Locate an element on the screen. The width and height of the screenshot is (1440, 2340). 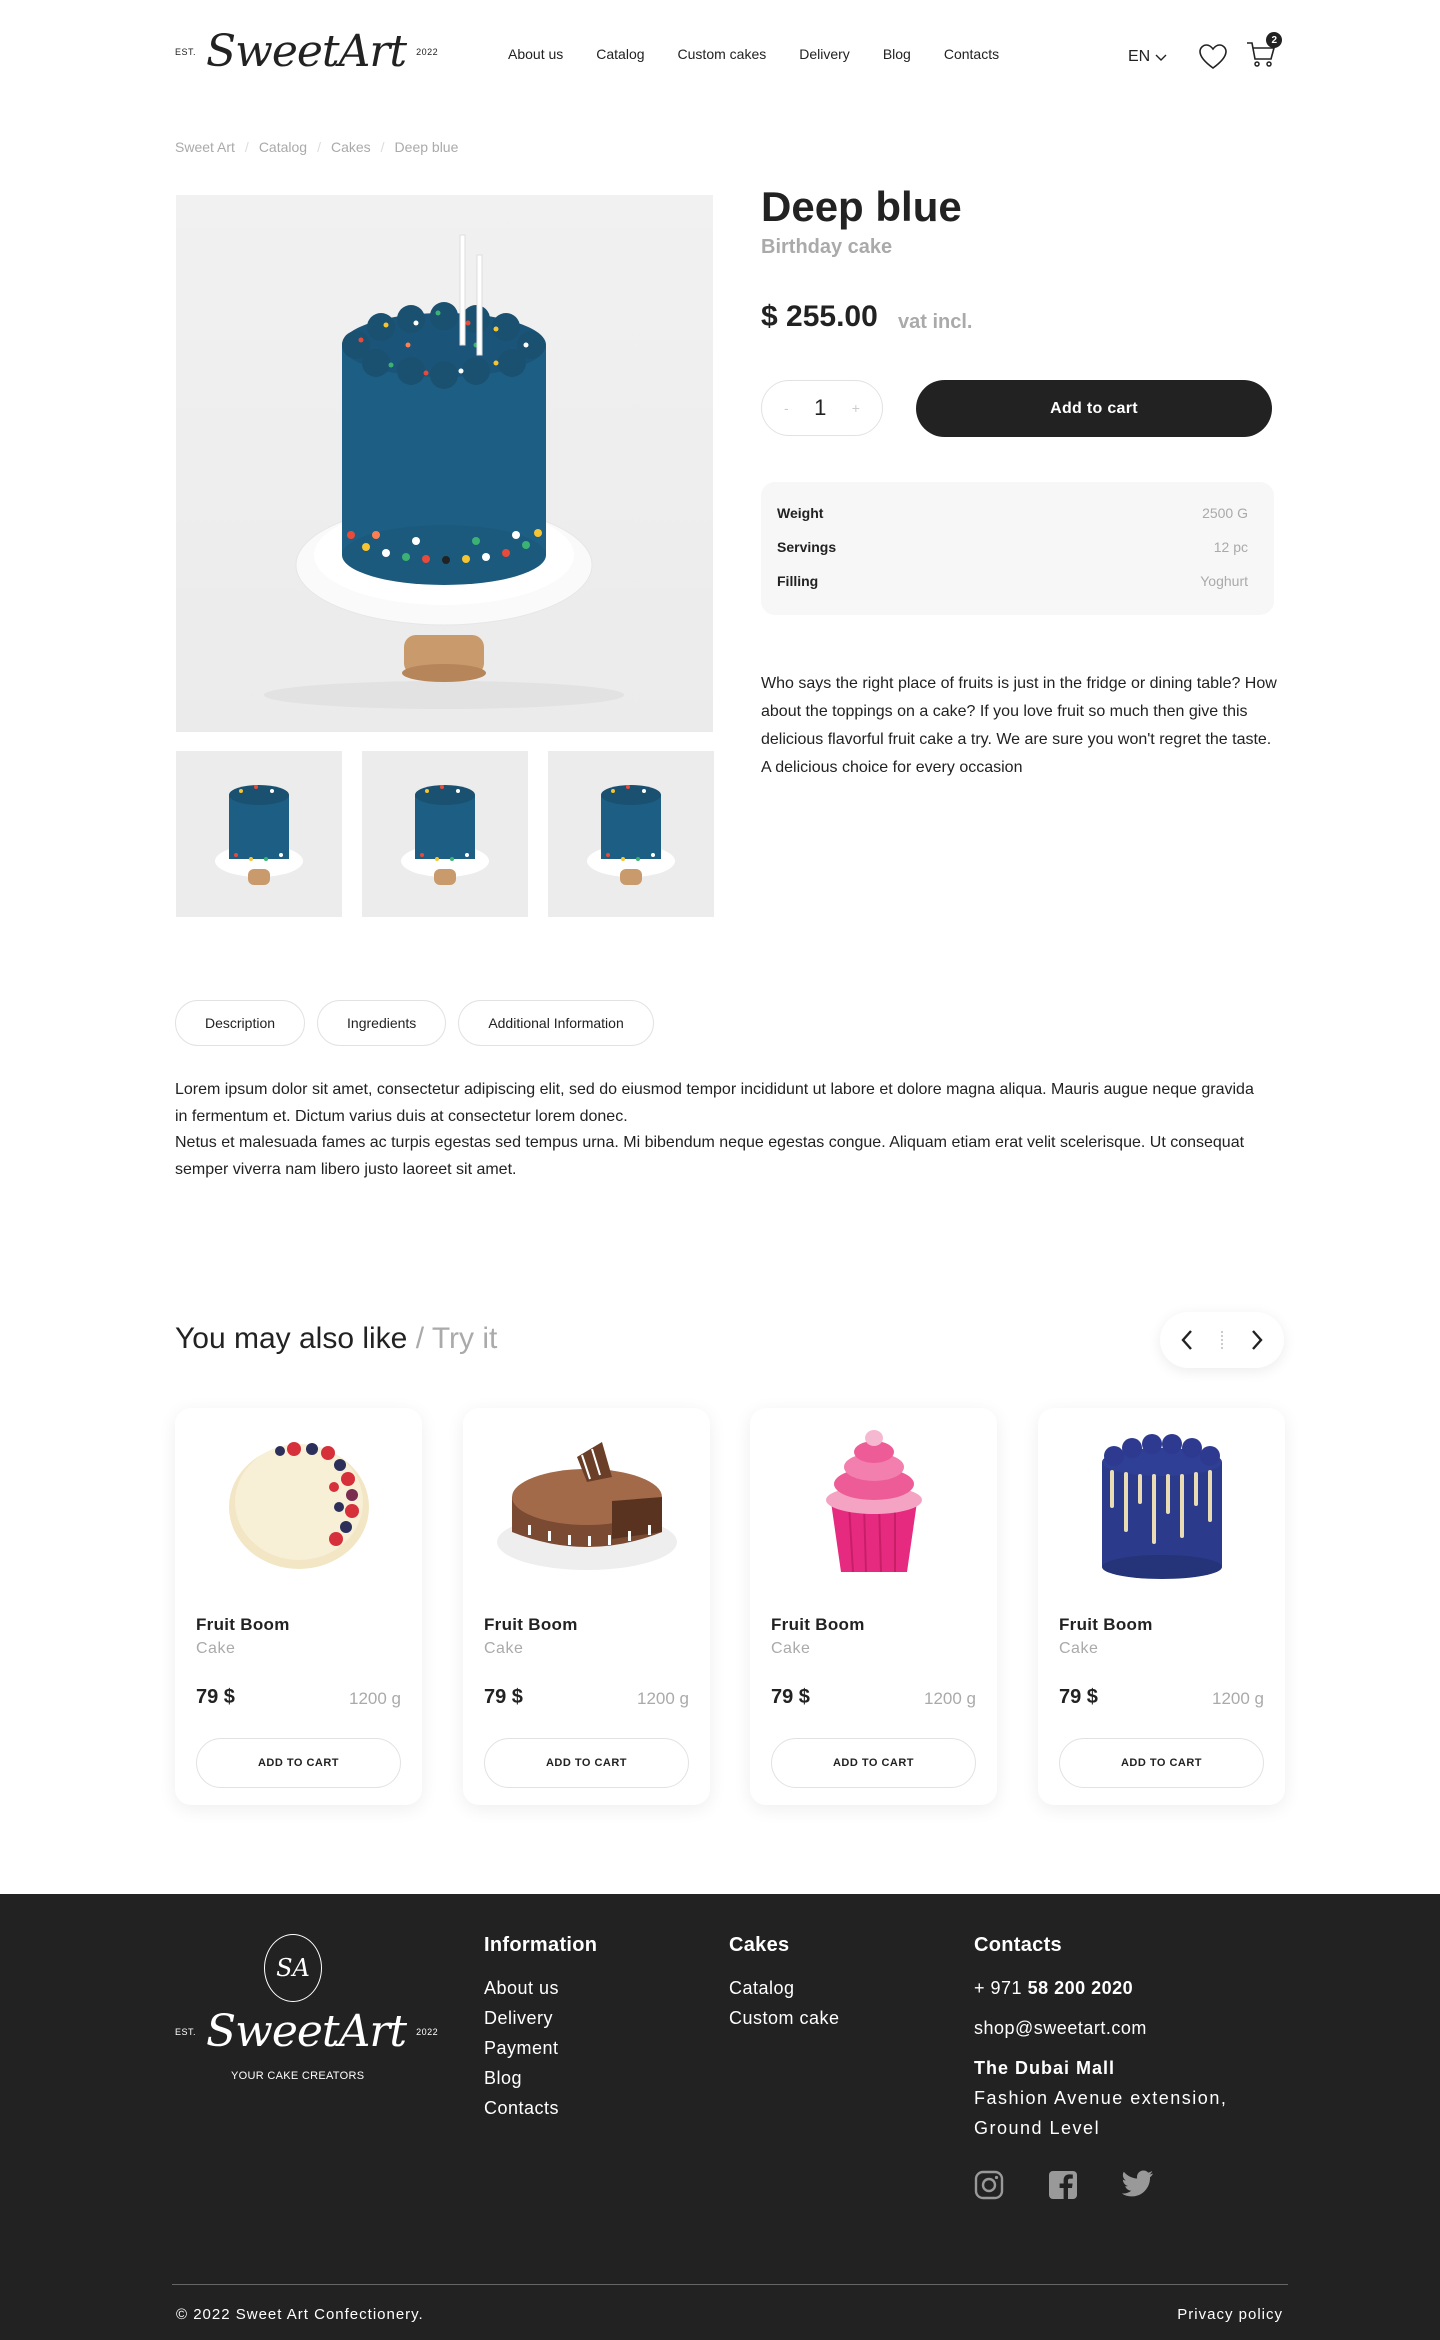
card-name: Fruit Boom is located at coordinates (243, 1624).